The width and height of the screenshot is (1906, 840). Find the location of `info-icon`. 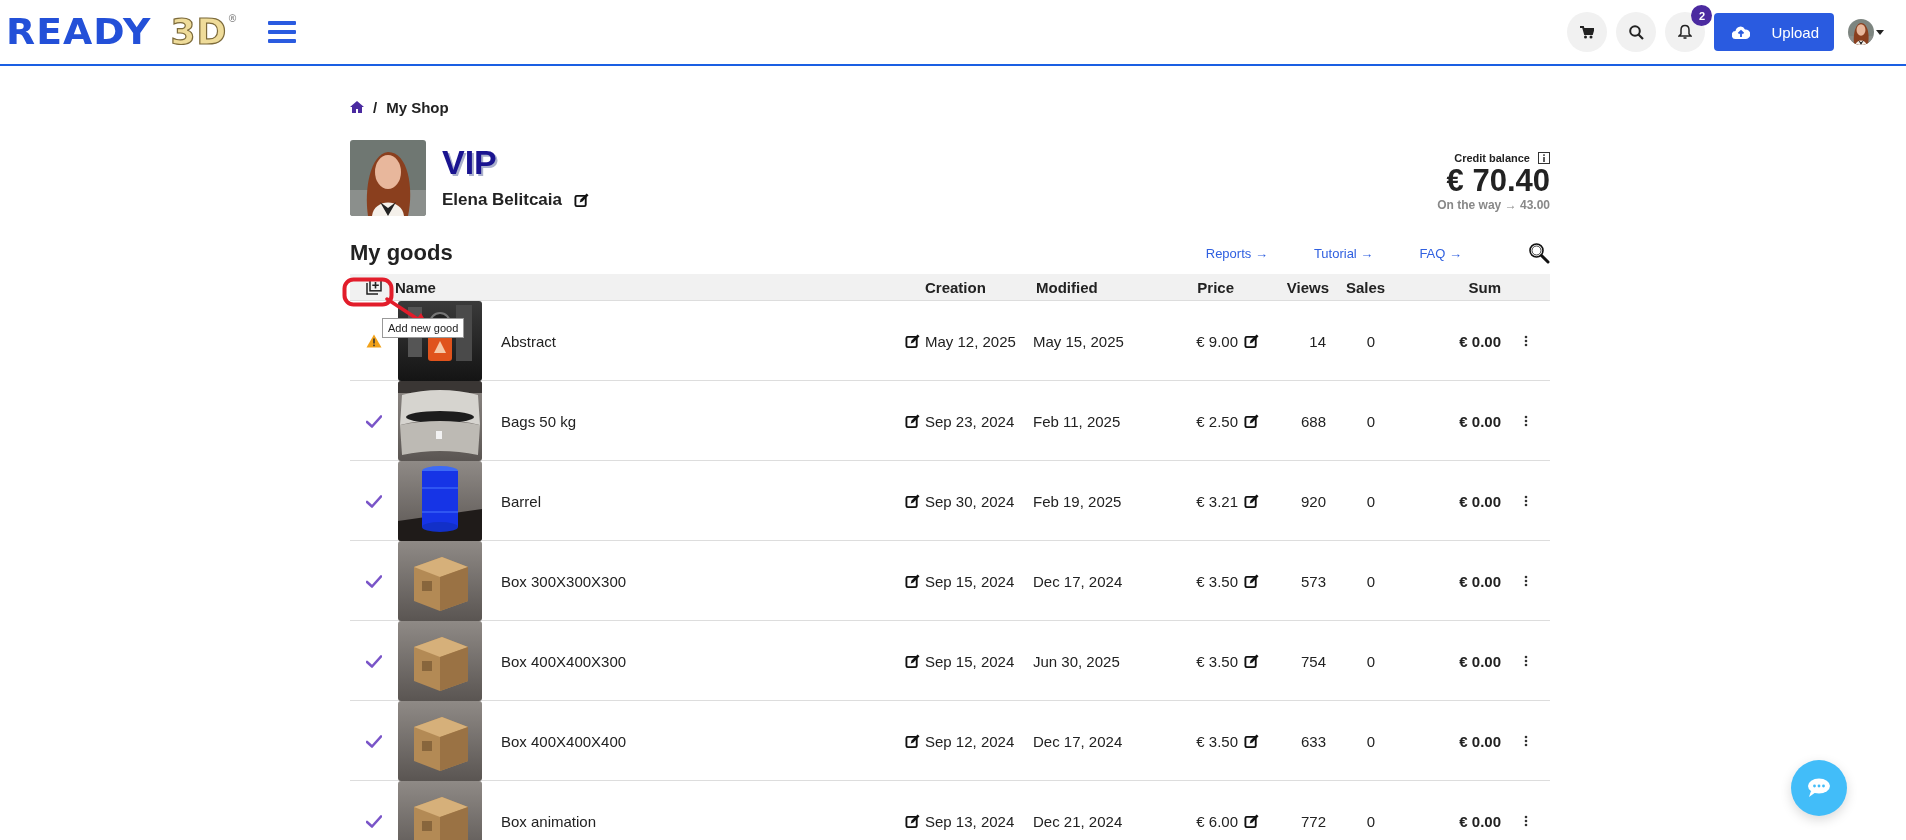

info-icon is located at coordinates (1544, 158).